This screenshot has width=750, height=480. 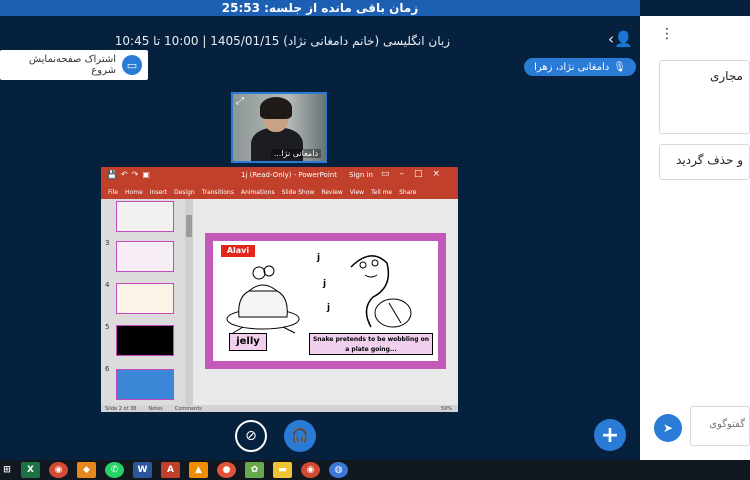 What do you see at coordinates (132, 65) in the screenshot?
I see `screen-share-icon: ▭` at bounding box center [132, 65].